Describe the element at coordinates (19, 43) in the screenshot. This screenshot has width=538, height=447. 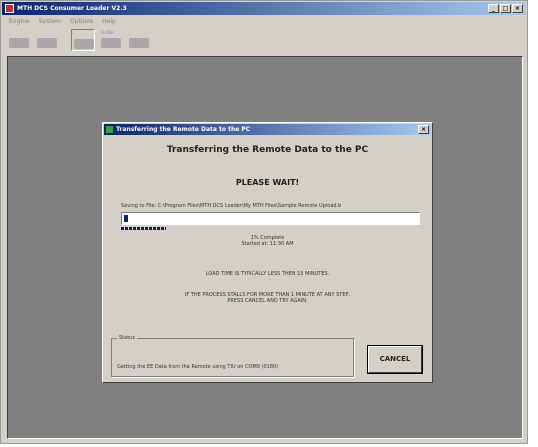
I see `engine-icon` at that location.